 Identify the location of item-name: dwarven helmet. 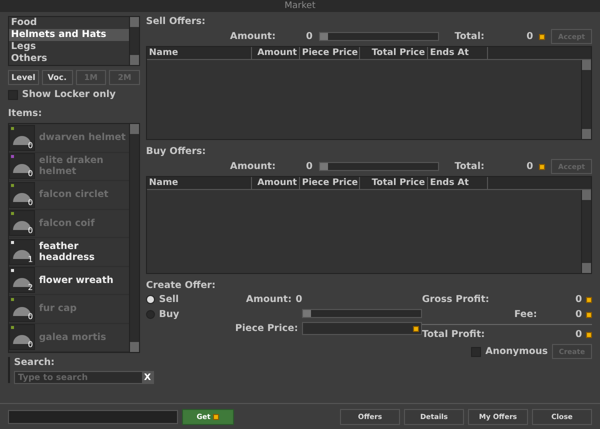
(82, 138).